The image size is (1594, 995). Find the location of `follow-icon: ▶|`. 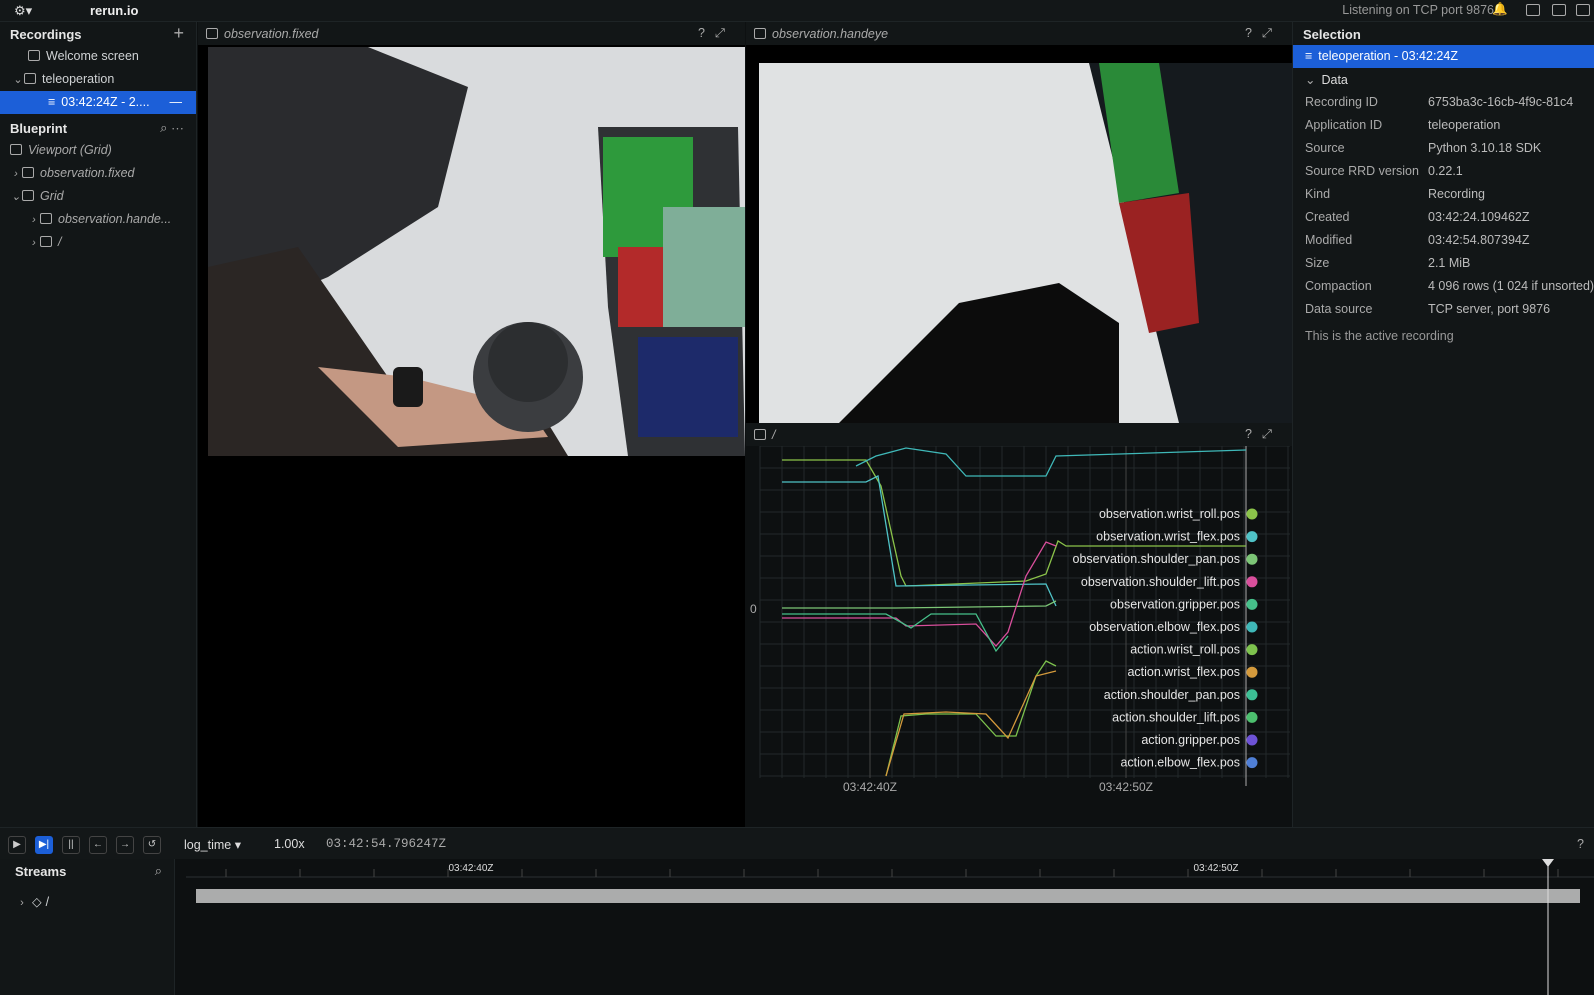

follow-icon: ▶| is located at coordinates (44, 845).